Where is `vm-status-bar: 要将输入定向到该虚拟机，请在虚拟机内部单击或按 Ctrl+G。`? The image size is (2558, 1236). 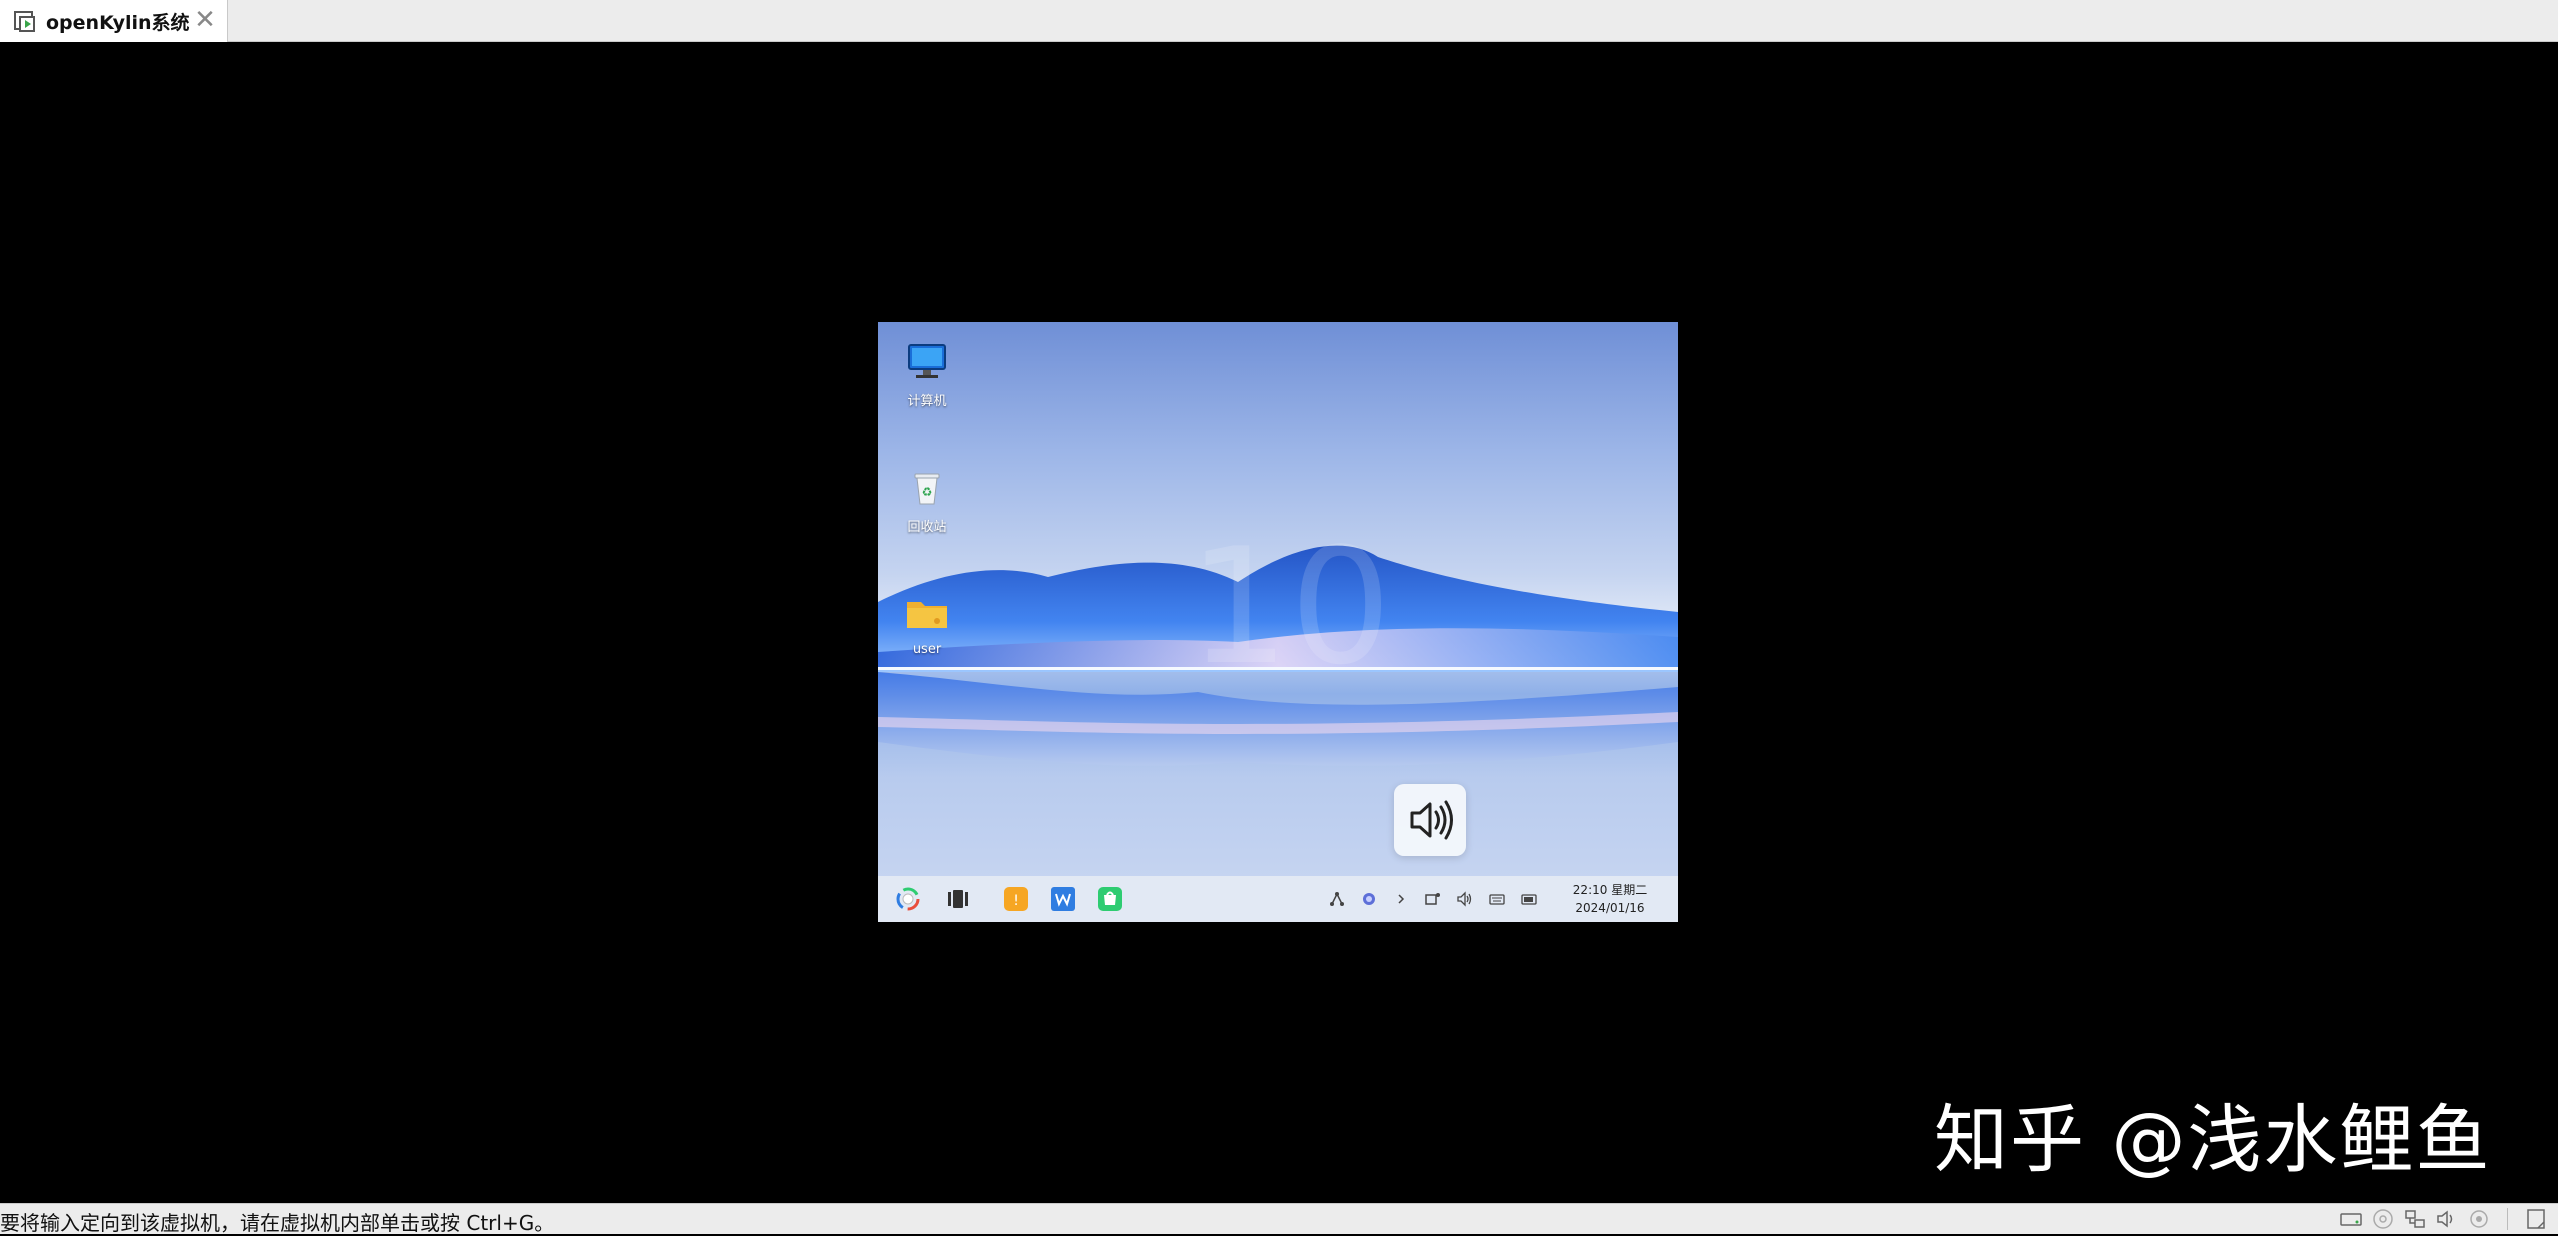
vm-status-bar: 要将输入定向到该虚拟机，请在虚拟机内部单击或按 Ctrl+G。 is located at coordinates (1279, 1219).